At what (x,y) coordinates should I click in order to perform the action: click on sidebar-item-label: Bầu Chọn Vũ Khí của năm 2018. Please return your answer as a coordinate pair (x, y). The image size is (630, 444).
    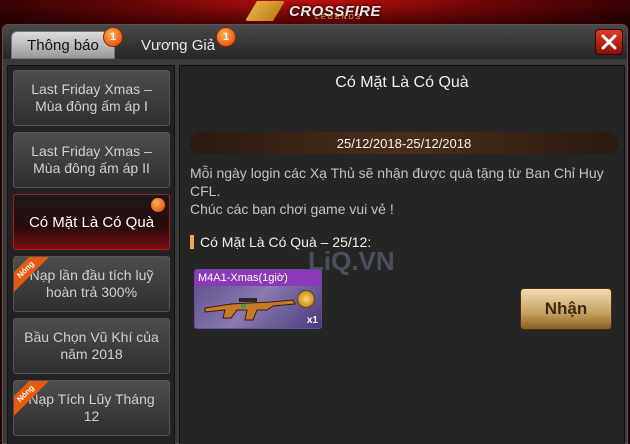
    Looking at the image, I should click on (91, 345).